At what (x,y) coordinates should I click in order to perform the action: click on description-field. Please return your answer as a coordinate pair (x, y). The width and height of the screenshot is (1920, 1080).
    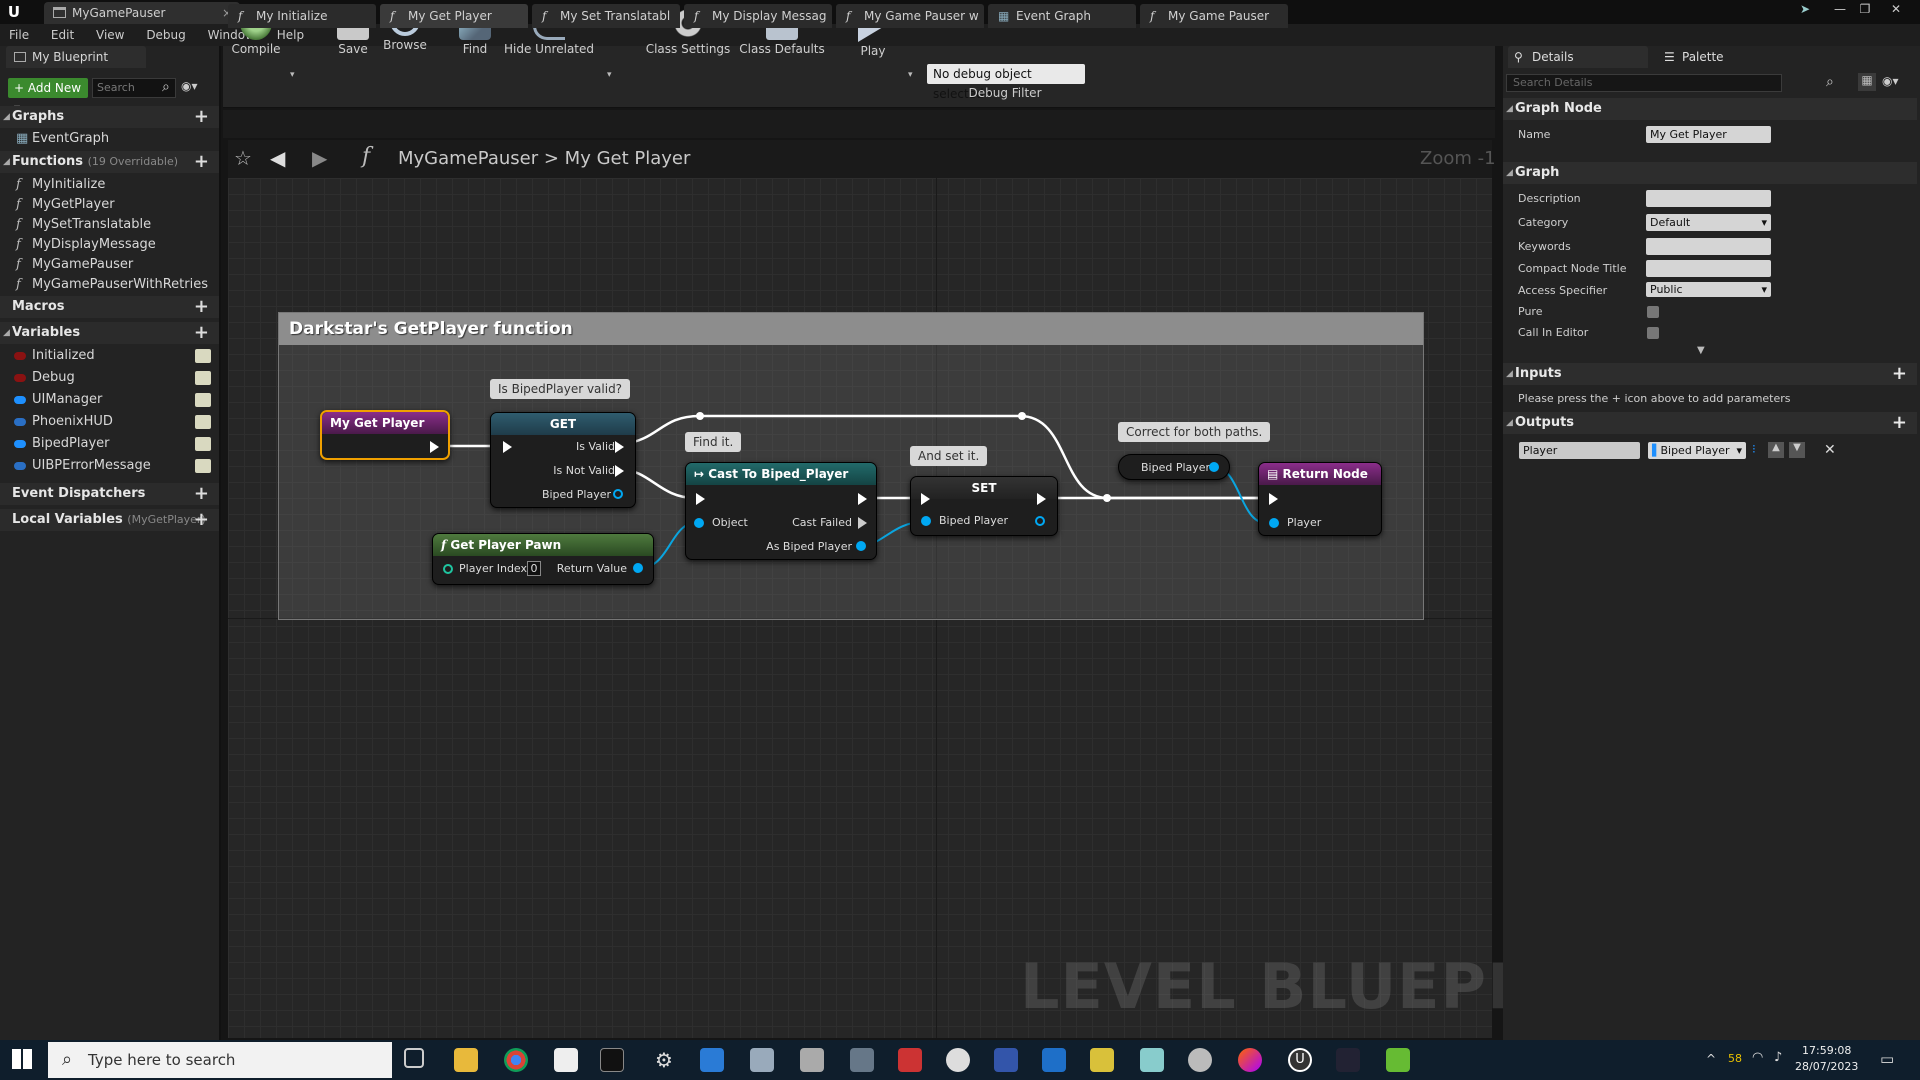
    Looking at the image, I should click on (1708, 198).